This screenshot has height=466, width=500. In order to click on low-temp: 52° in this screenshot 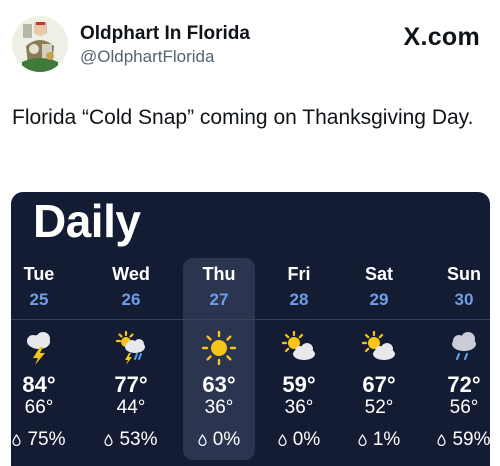, I will do `click(379, 407)`.